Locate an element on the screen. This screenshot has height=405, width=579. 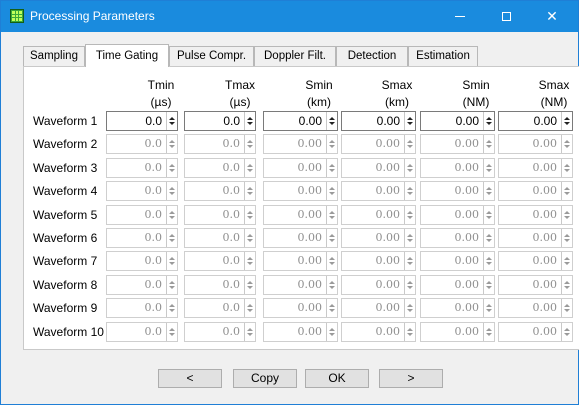
tab-pulse-compr: Pulse Compr. is located at coordinates (211, 56).